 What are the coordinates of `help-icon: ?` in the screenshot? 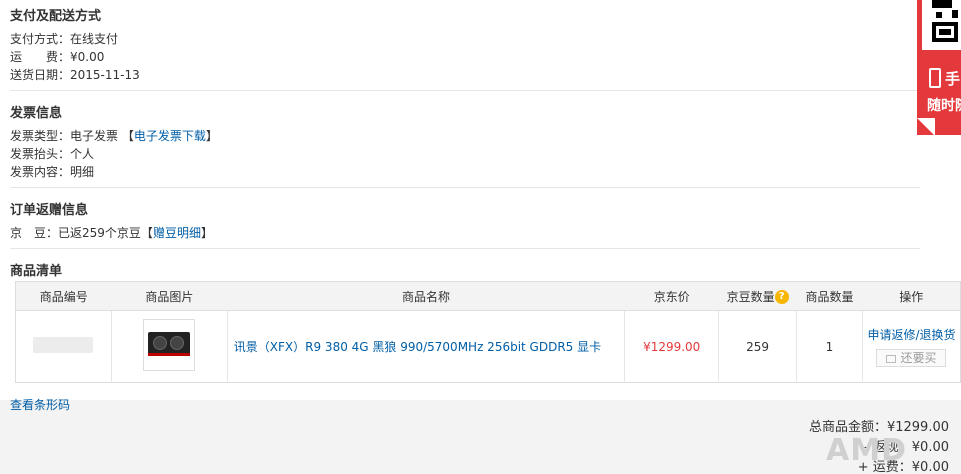 It's located at (781, 297).